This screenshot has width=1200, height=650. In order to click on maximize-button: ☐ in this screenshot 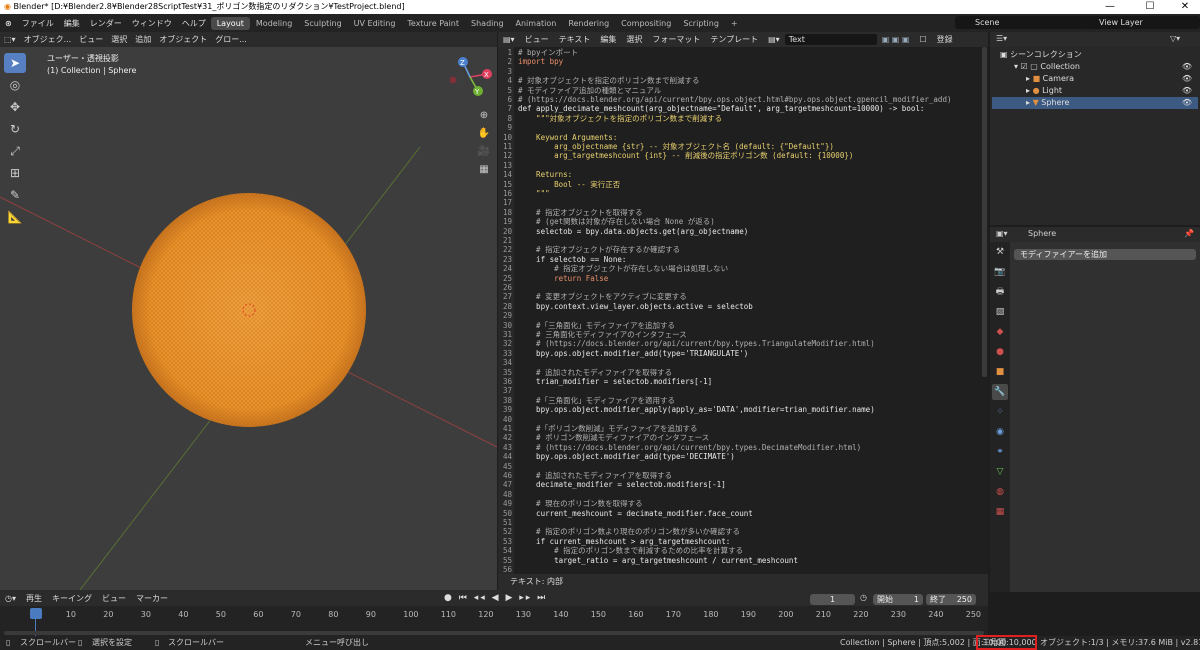, I will do `click(1150, 7)`.